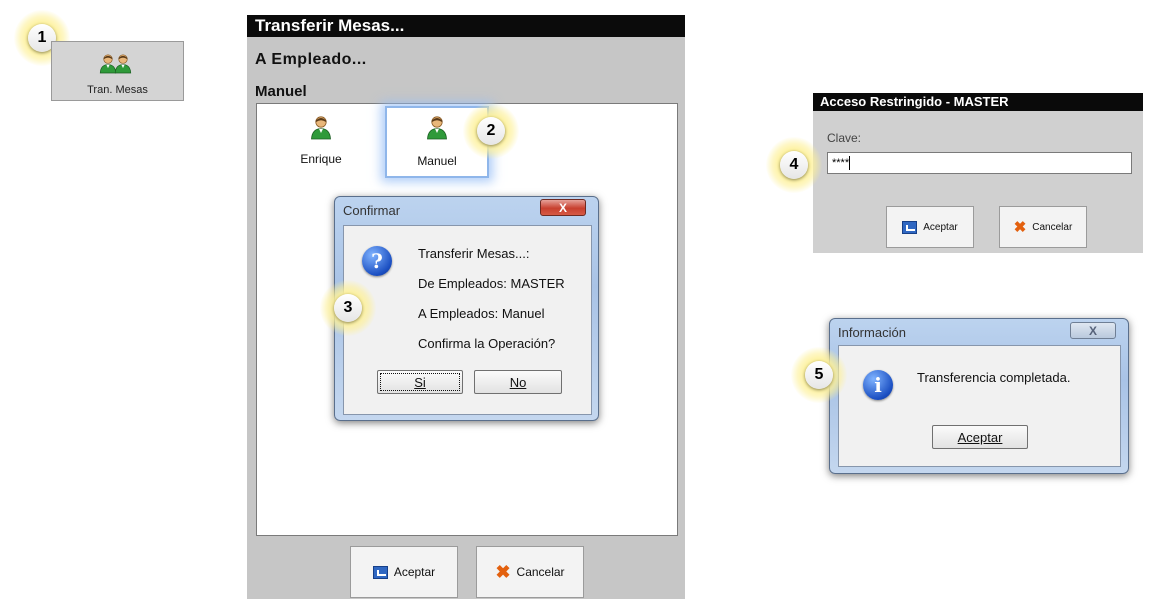 The image size is (1161, 599). What do you see at coordinates (491, 283) in the screenshot?
I see `confirm-line-2: De Empleados: MASTER` at bounding box center [491, 283].